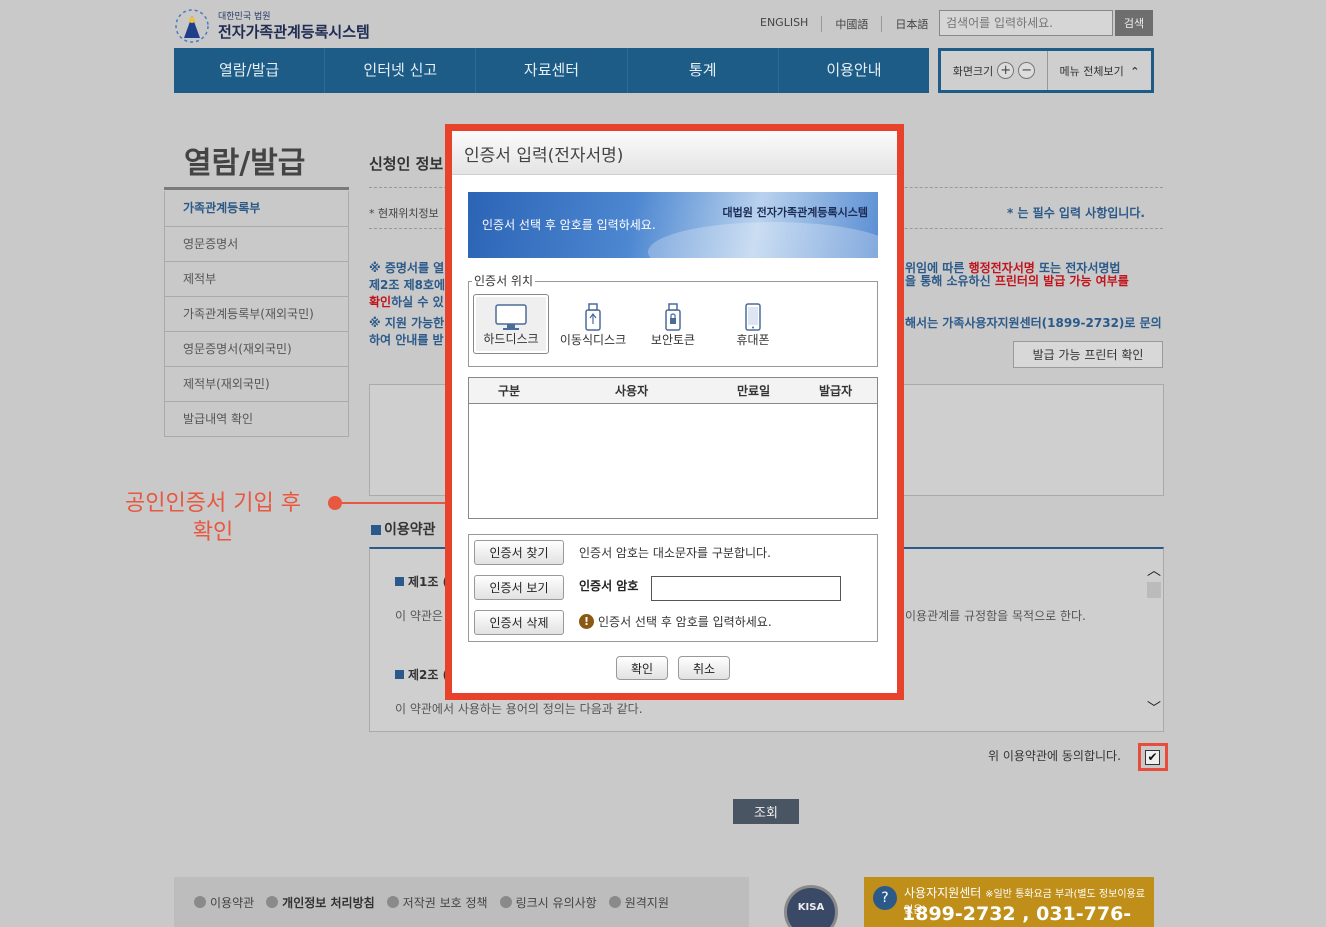 The height and width of the screenshot is (927, 1326). Describe the element at coordinates (1026, 23) in the screenshot. I see `search-input` at that location.